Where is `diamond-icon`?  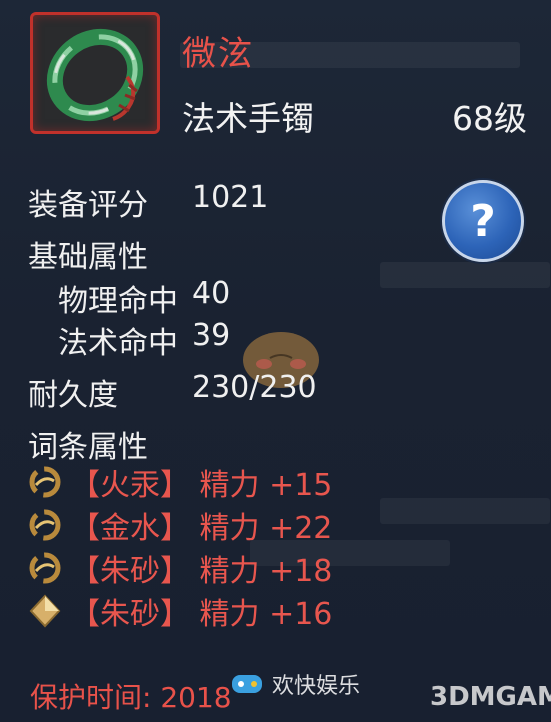 diamond-icon is located at coordinates (45, 611).